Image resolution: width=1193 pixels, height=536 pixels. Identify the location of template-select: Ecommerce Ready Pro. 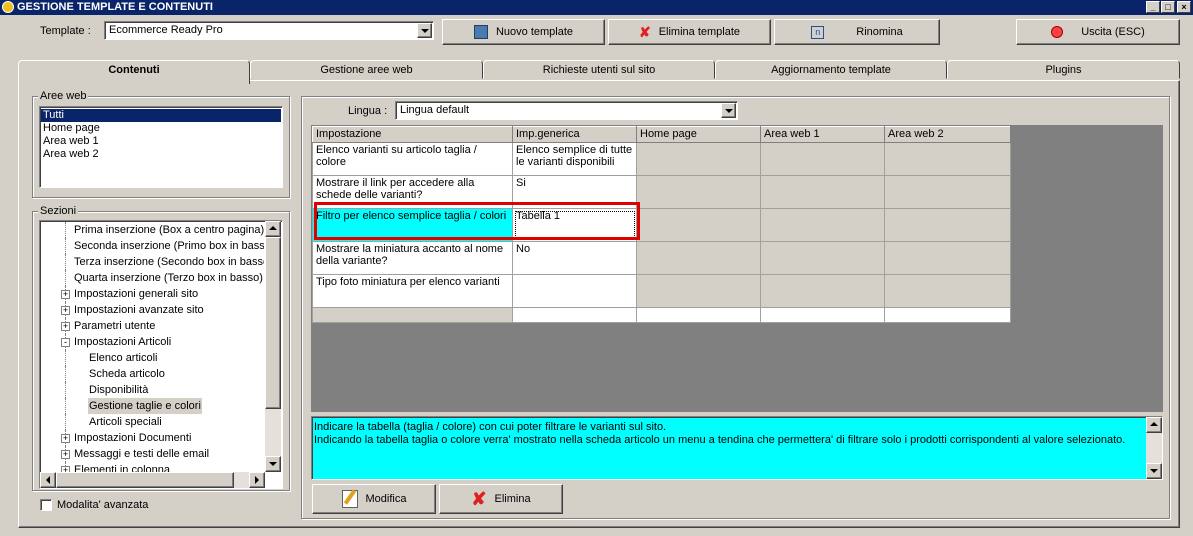
(269, 30).